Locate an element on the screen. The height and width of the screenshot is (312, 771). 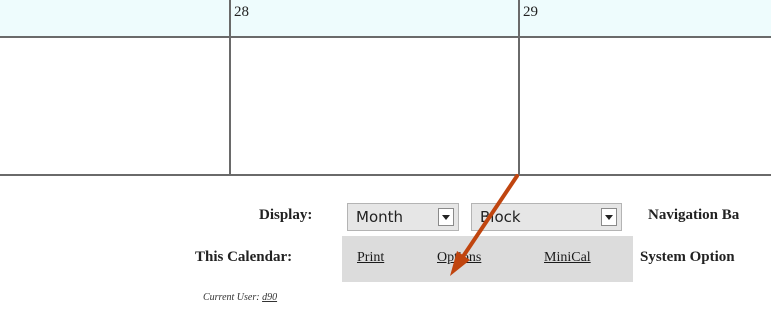
display-style-select: Block is located at coordinates (546, 217).